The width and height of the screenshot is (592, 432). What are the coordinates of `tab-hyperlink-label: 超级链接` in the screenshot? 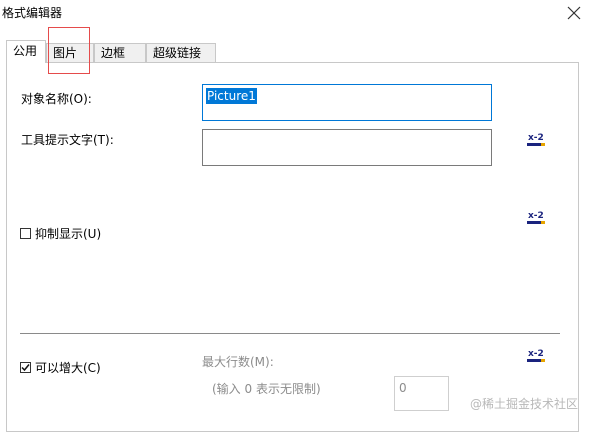 It's located at (177, 53).